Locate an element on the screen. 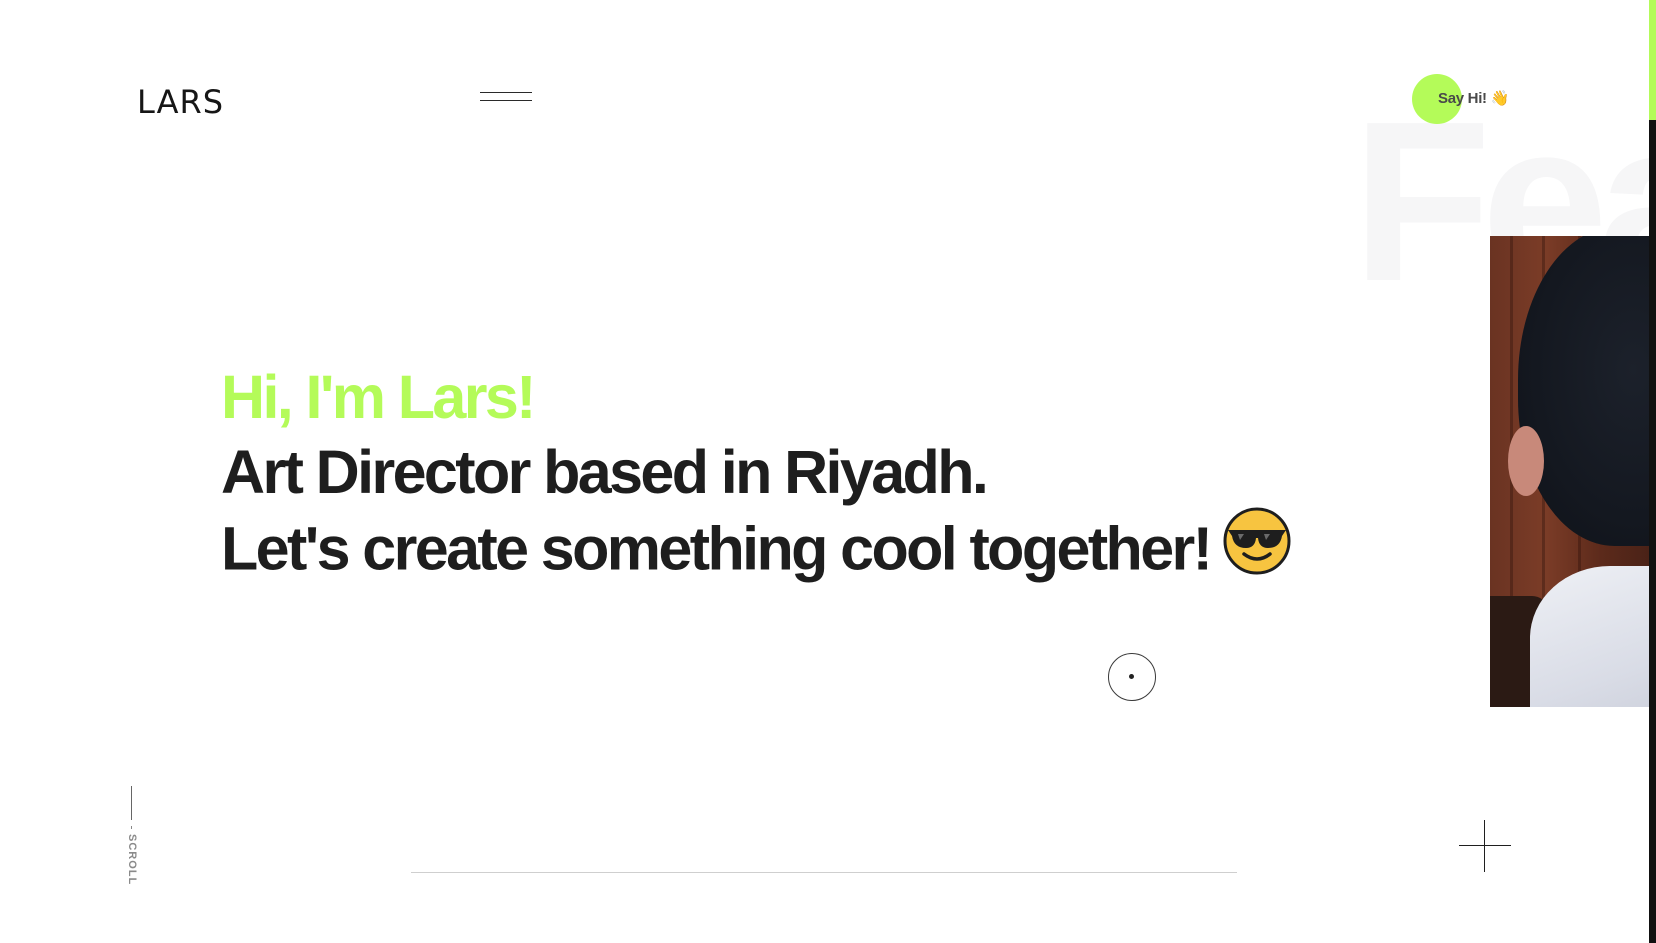  cursor-dot is located at coordinates (1131, 676).